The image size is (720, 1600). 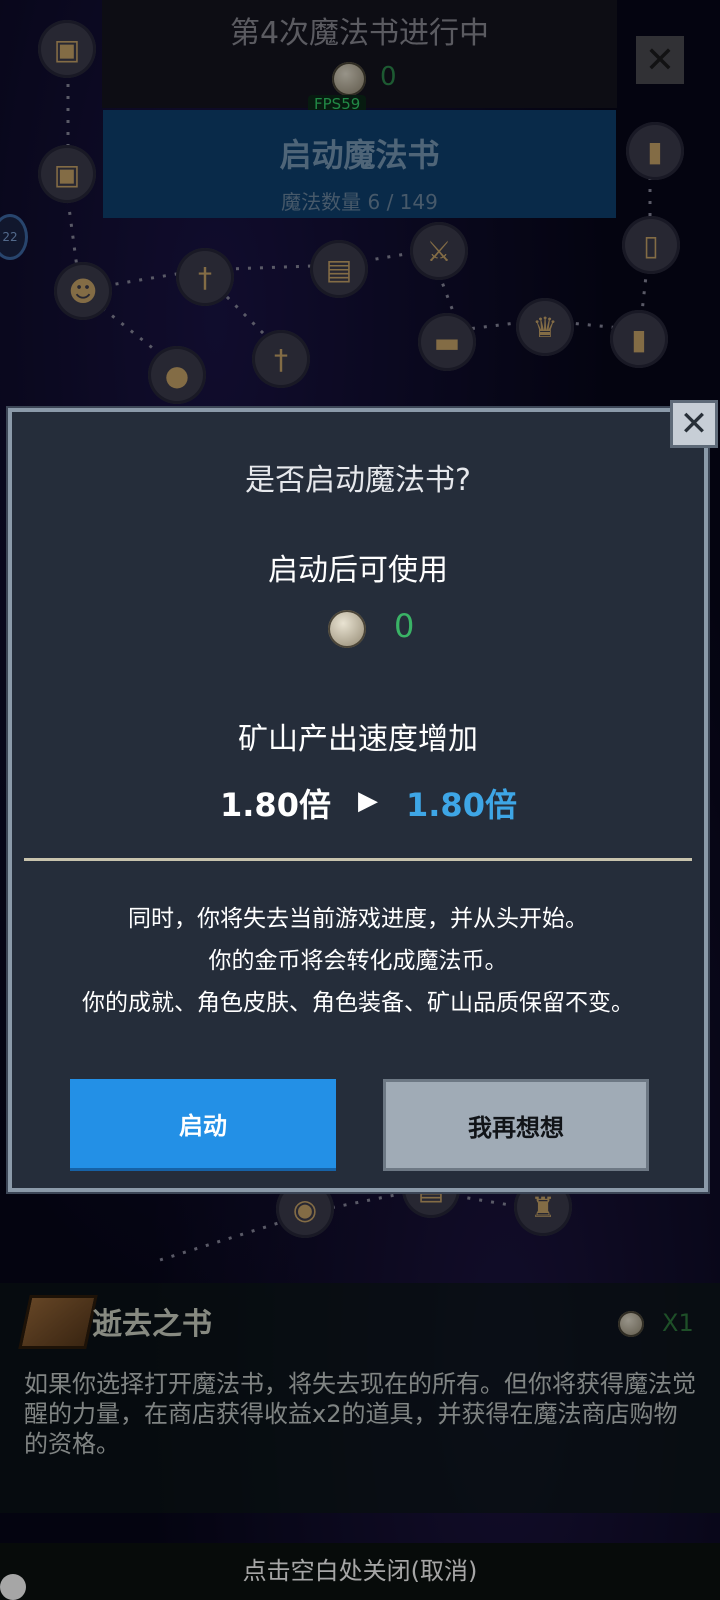 What do you see at coordinates (358, 919) in the screenshot?
I see `description-line: 同时，你将失去当前游戏进度，并从头开始。` at bounding box center [358, 919].